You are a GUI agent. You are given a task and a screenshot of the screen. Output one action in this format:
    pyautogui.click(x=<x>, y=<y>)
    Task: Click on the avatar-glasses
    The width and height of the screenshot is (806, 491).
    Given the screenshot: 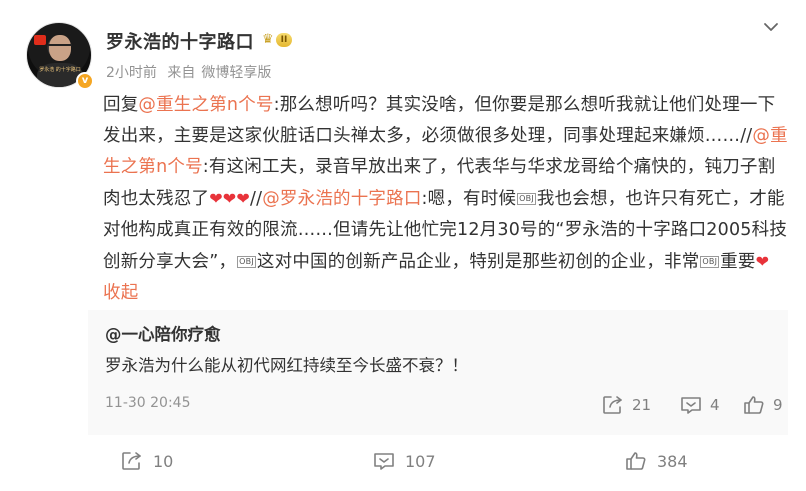 What is the action you would take?
    pyautogui.click(x=60, y=47)
    